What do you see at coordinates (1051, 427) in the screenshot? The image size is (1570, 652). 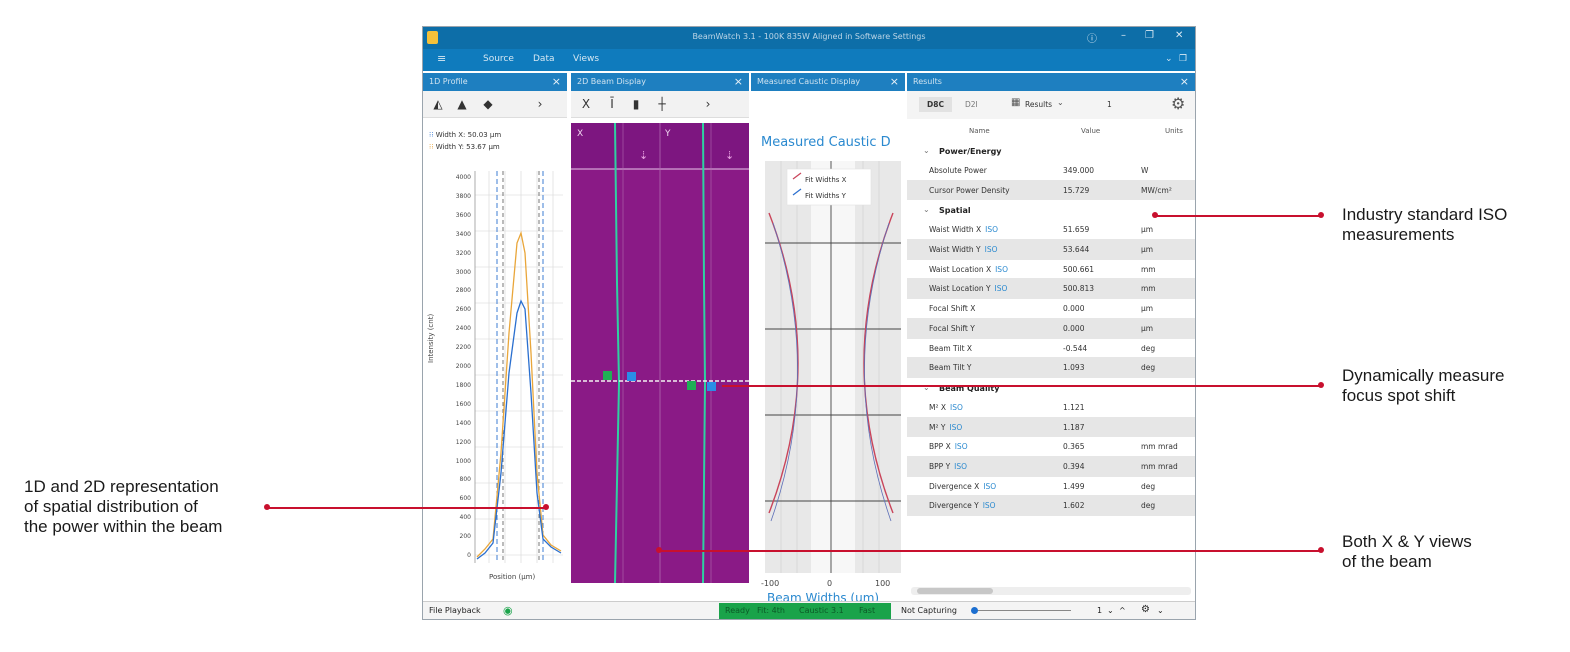 I see `table-row: M² Y ISO 1.187` at bounding box center [1051, 427].